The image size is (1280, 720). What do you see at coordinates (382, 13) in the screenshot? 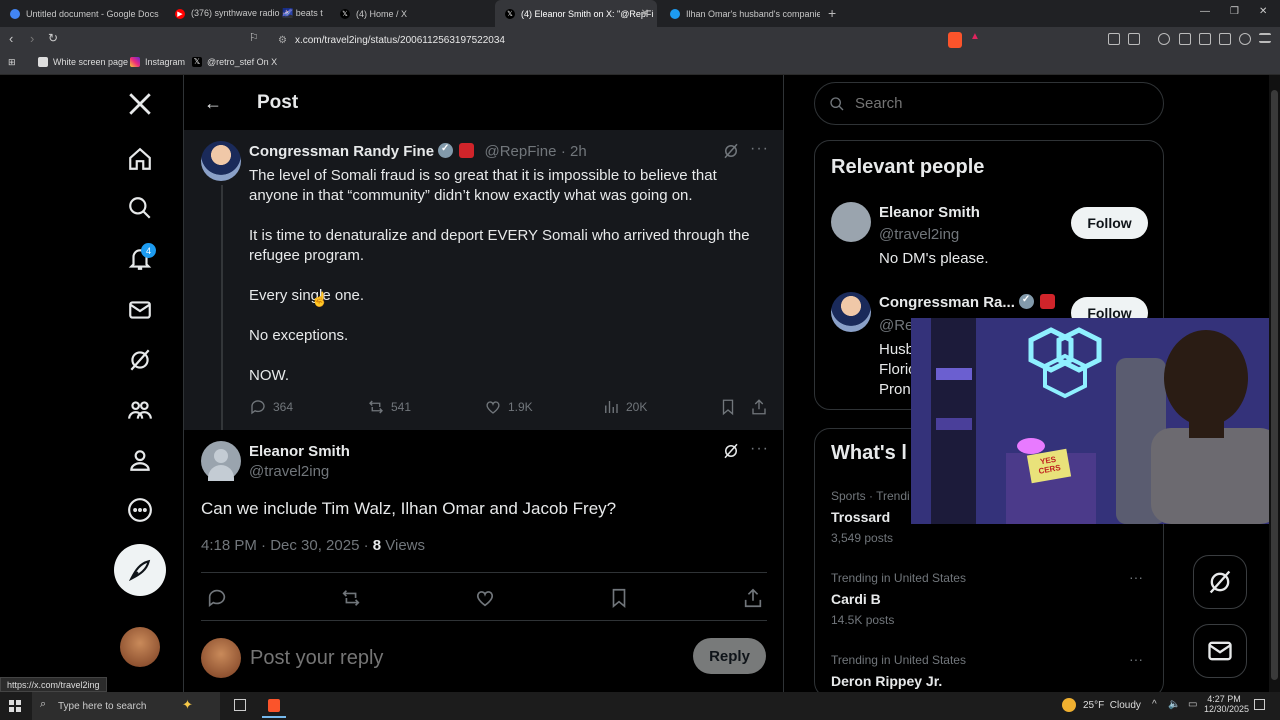
I see `tab-label: (4) Home / X` at bounding box center [382, 13].